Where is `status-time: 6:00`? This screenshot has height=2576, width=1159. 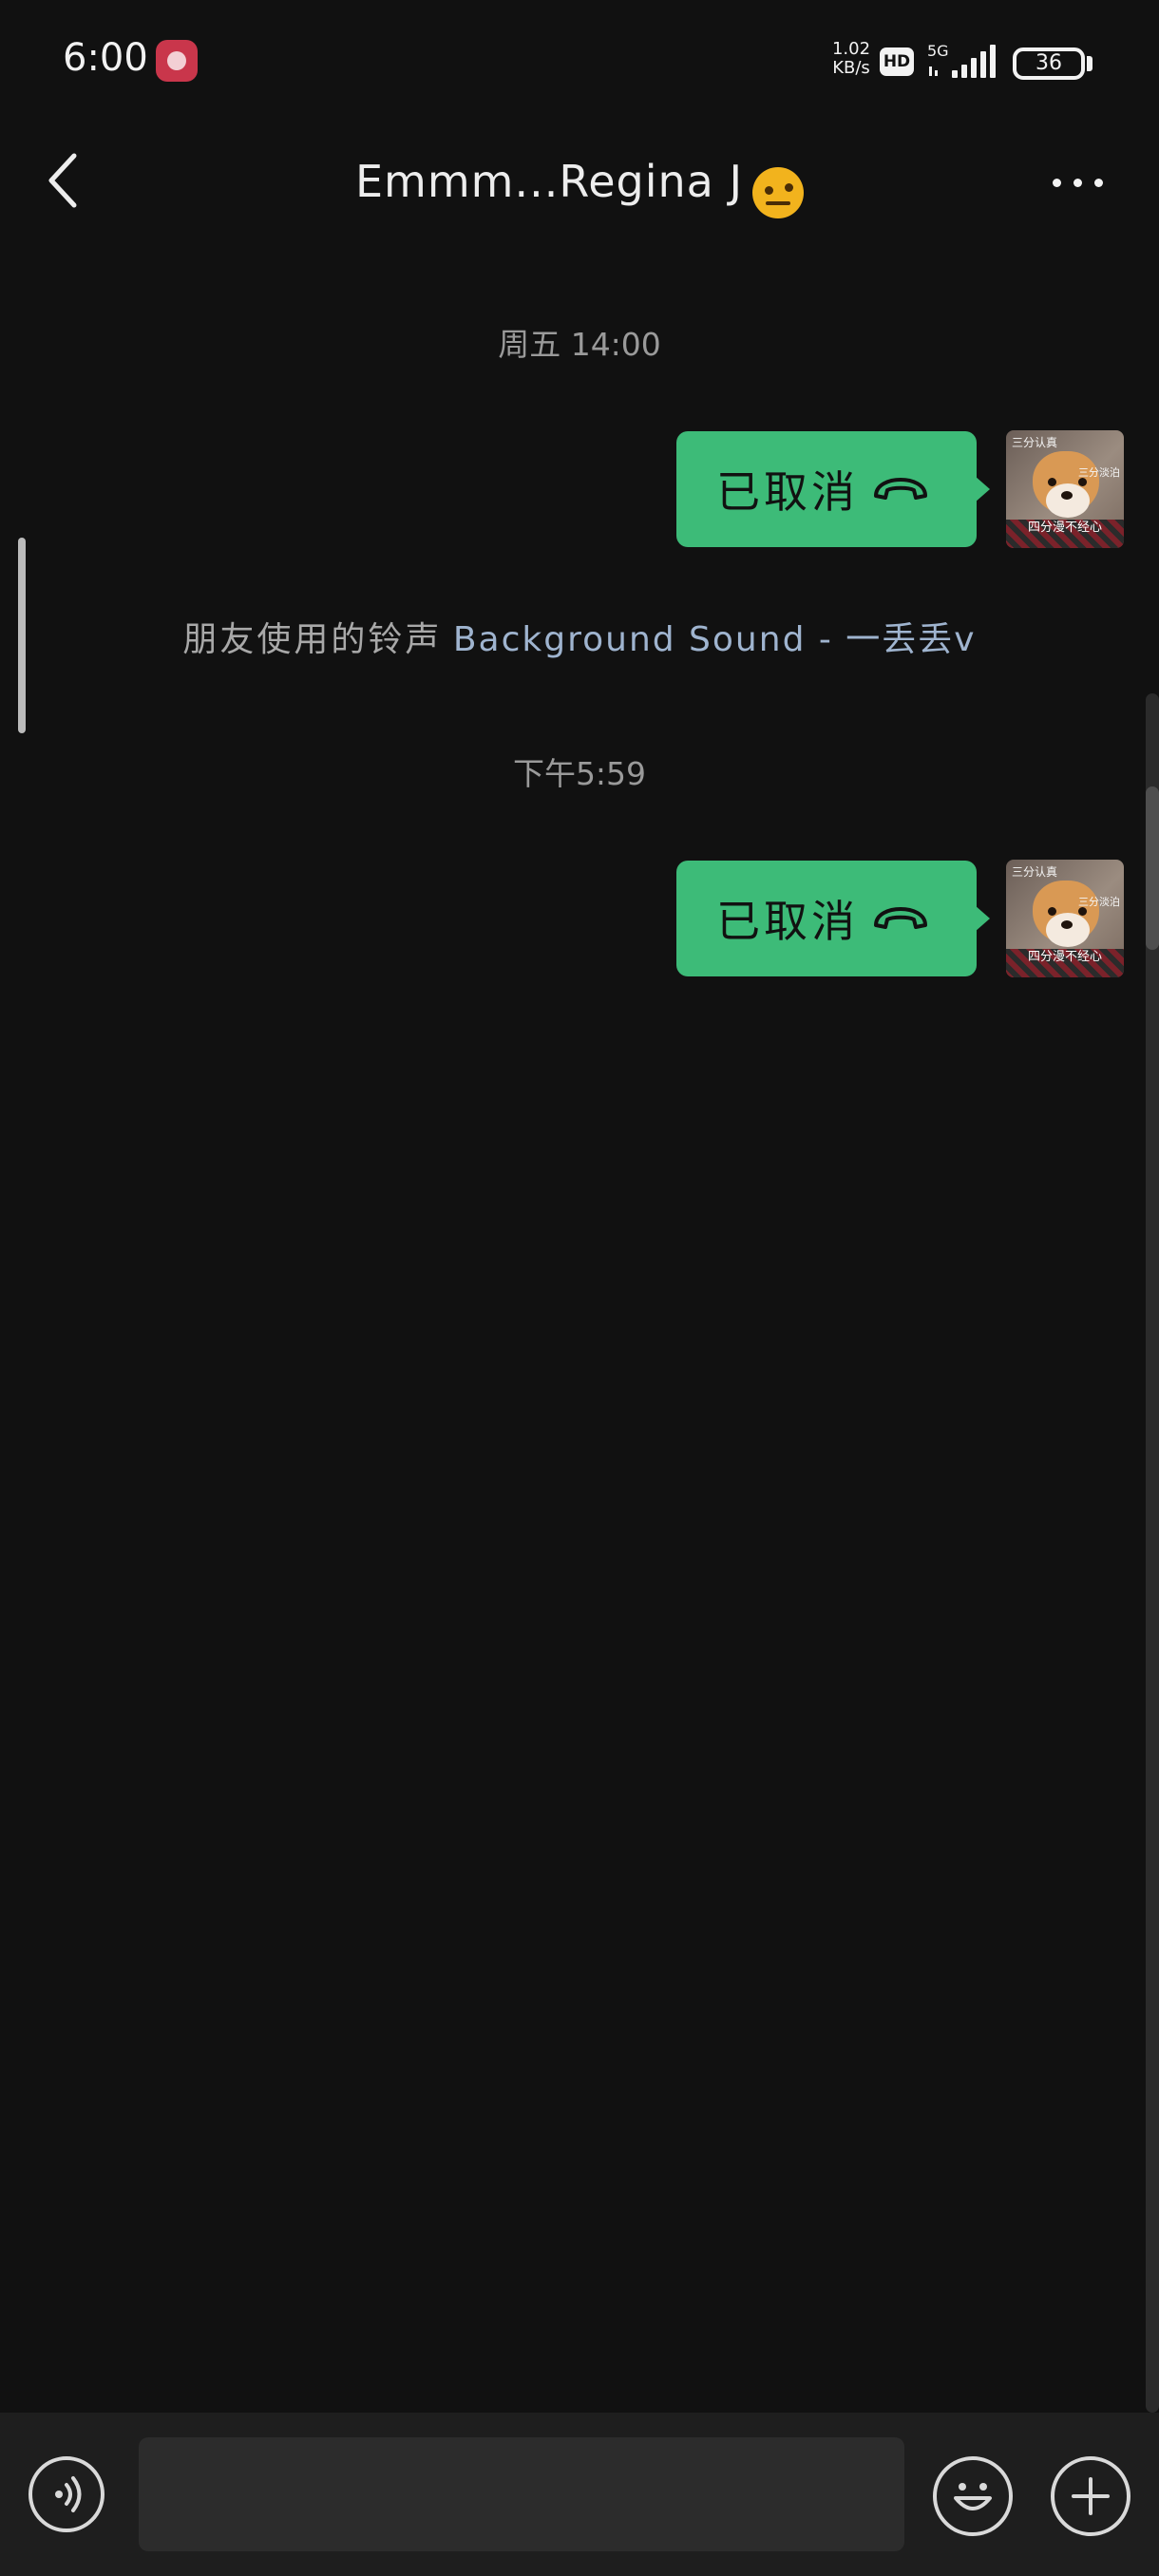
status-time: 6:00 is located at coordinates (105, 58).